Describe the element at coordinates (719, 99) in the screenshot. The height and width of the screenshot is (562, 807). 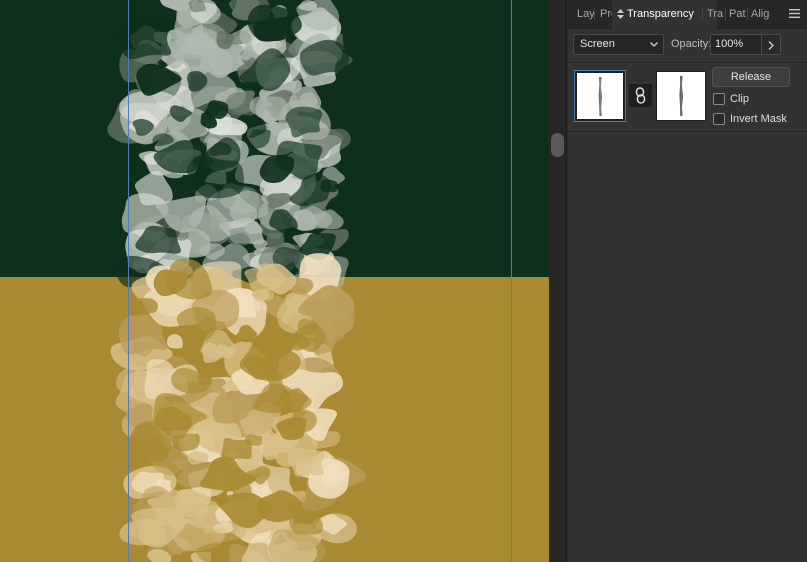
I see `clip-checkbox` at that location.